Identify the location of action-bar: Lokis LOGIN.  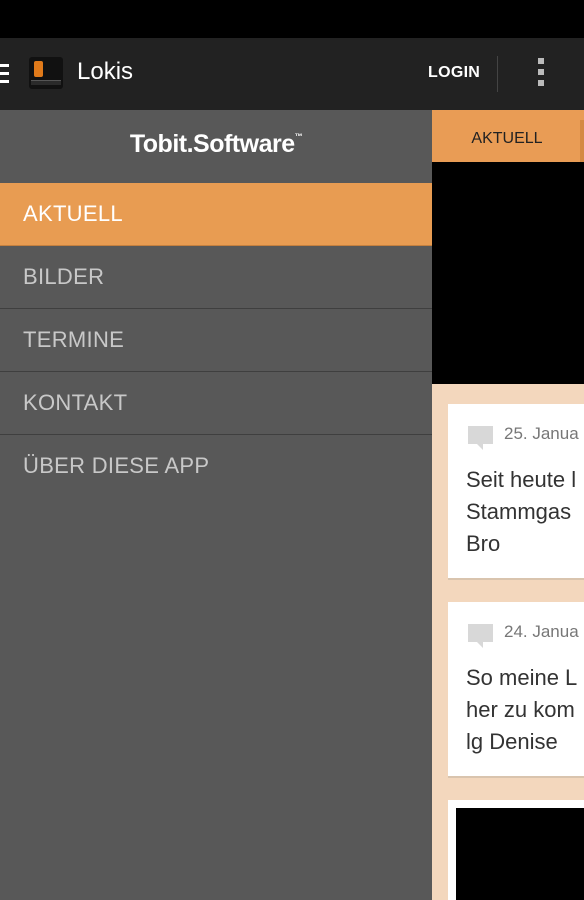
(292, 74).